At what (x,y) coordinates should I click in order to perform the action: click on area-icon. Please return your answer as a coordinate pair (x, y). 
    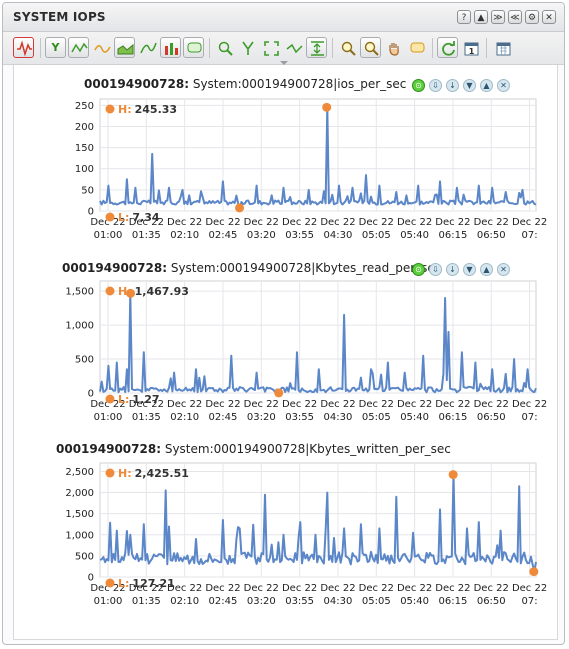
    Looking at the image, I should click on (124, 47).